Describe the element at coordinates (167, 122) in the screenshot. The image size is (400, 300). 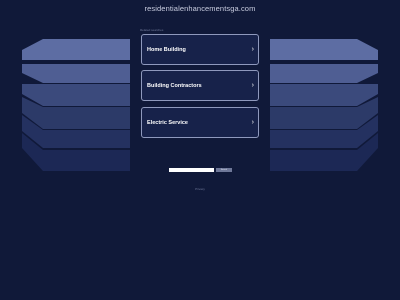
I see `related-link-label: Electric Service` at that location.